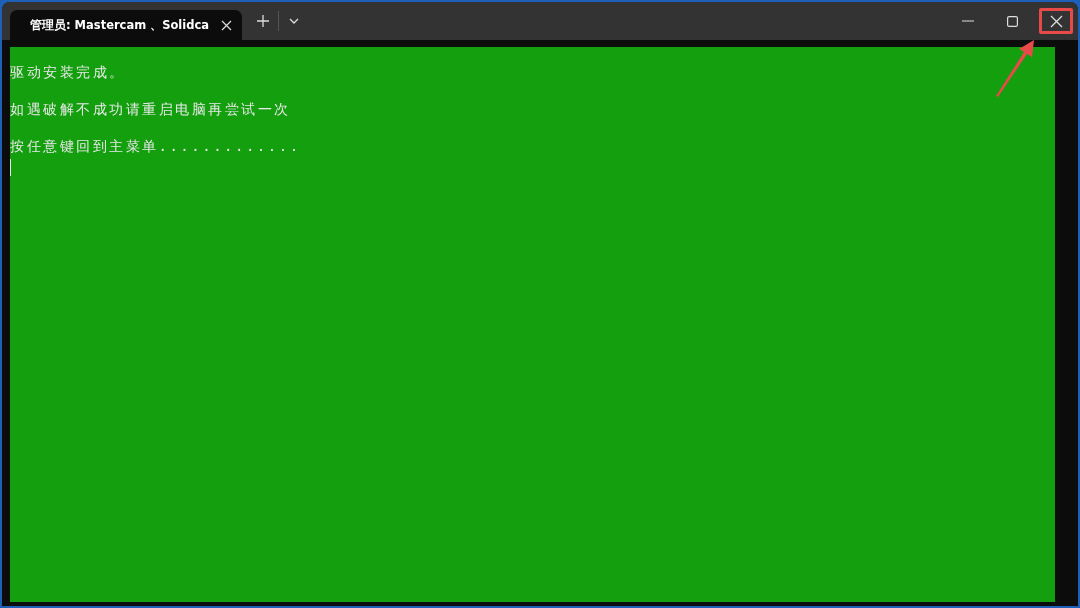  Describe the element at coordinates (68, 72) in the screenshot. I see `console-line: 驱动安装完成。` at that location.